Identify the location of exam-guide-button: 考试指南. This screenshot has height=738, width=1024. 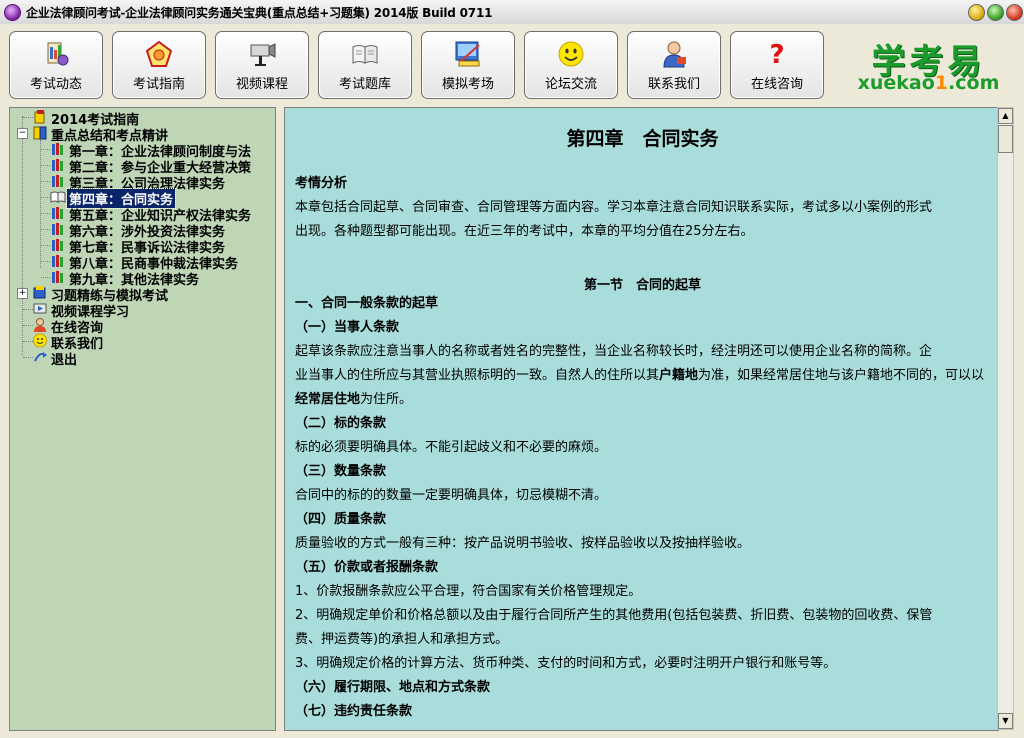
(159, 65).